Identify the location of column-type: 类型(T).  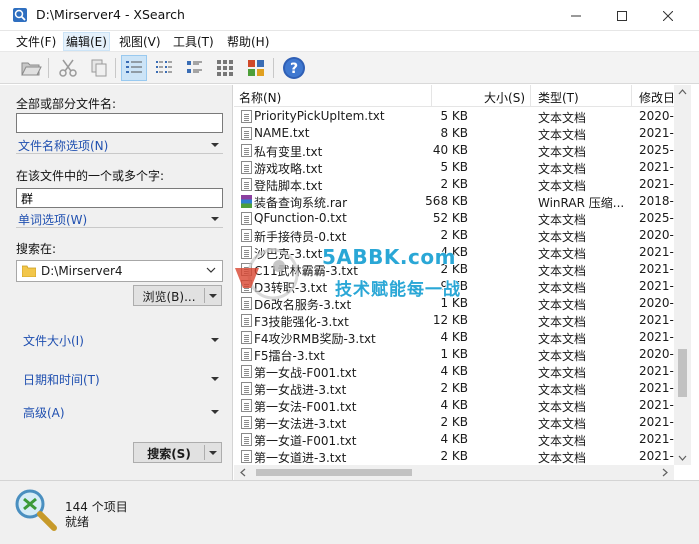
(581, 96).